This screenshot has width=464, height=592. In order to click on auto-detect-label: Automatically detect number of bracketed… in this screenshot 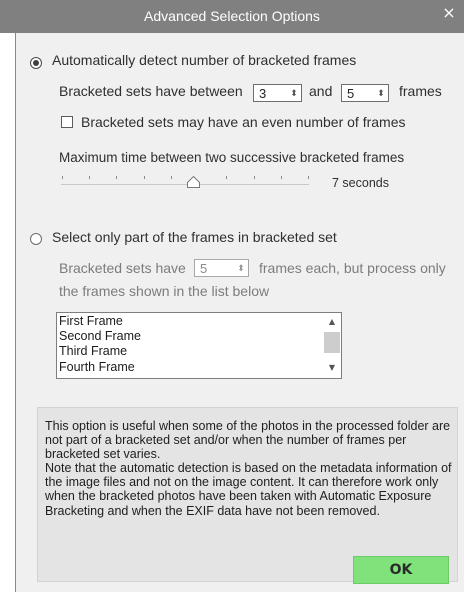, I will do `click(204, 60)`.